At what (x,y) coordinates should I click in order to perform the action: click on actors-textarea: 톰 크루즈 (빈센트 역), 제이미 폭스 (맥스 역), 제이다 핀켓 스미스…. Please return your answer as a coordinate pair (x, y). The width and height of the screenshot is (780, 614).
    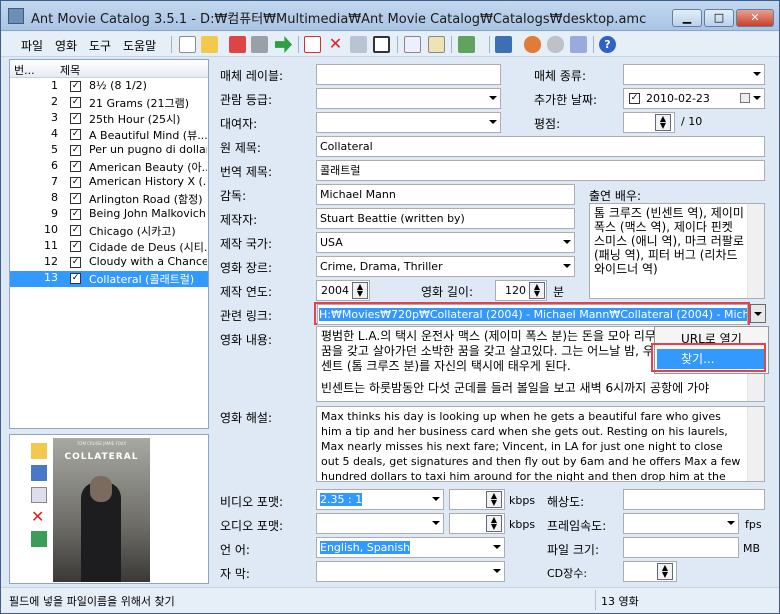
    Looking at the image, I should click on (677, 251).